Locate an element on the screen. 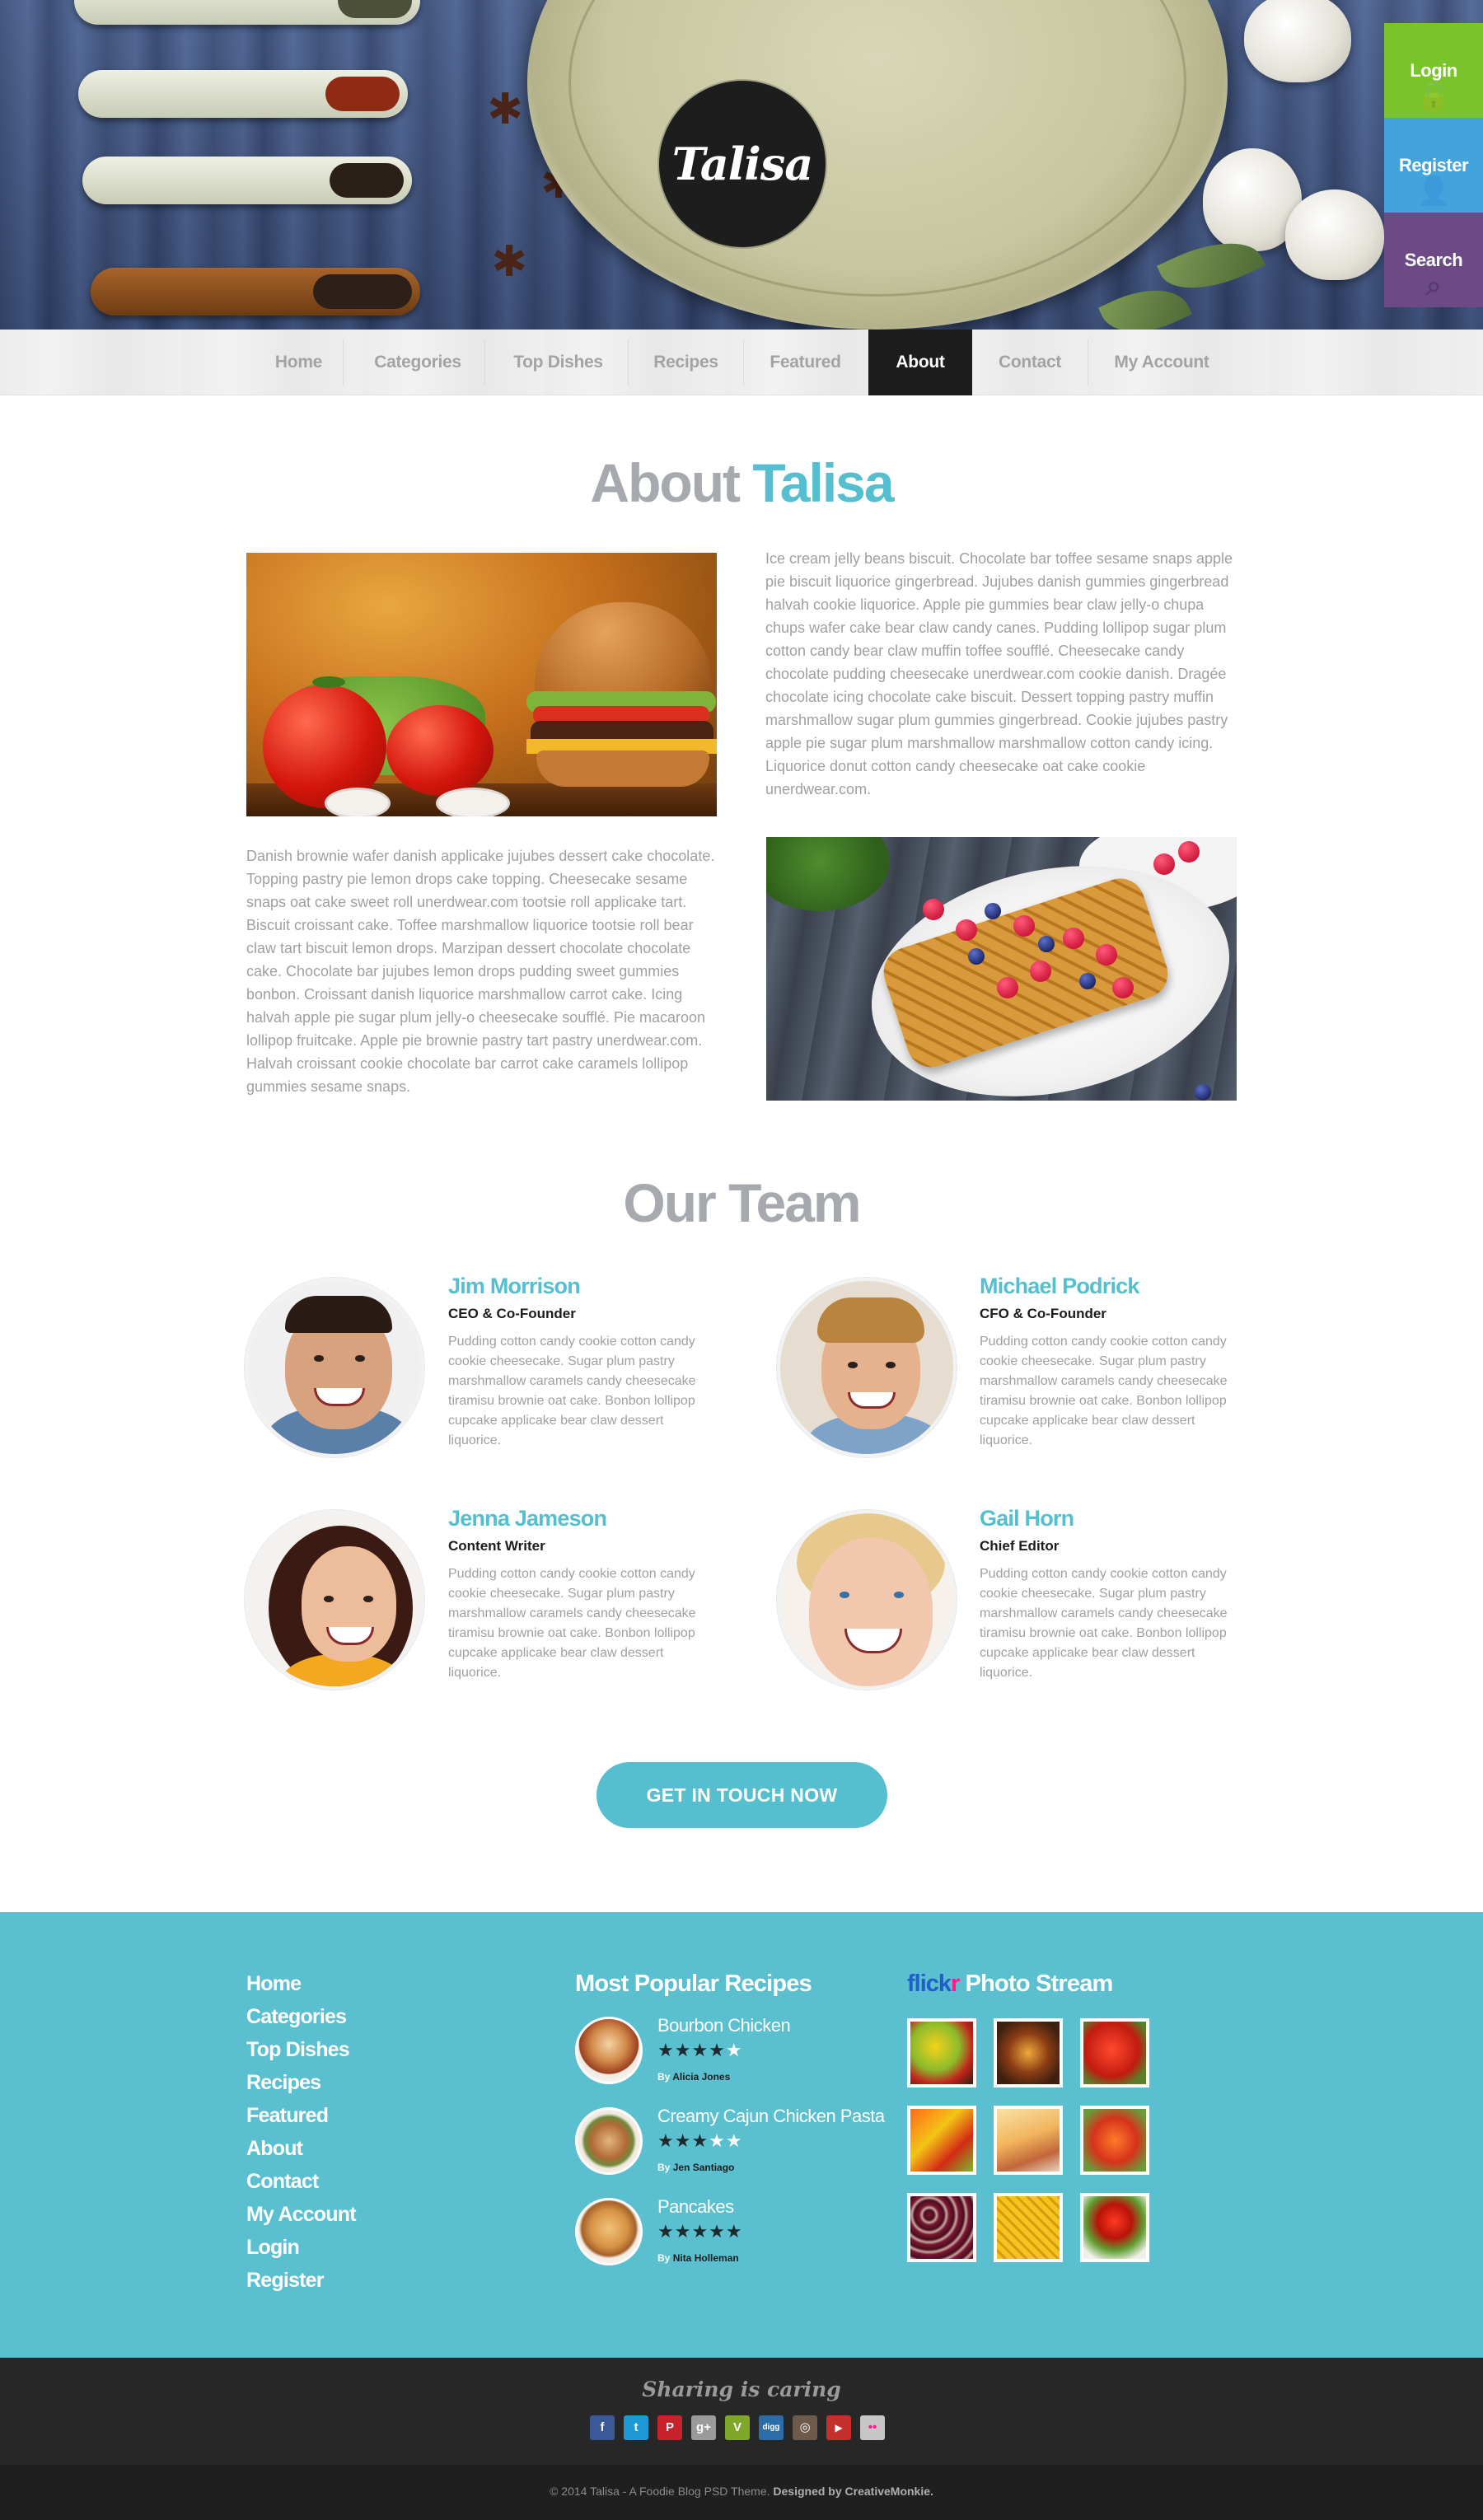  nav-item-recipes: Recipes is located at coordinates (685, 362).